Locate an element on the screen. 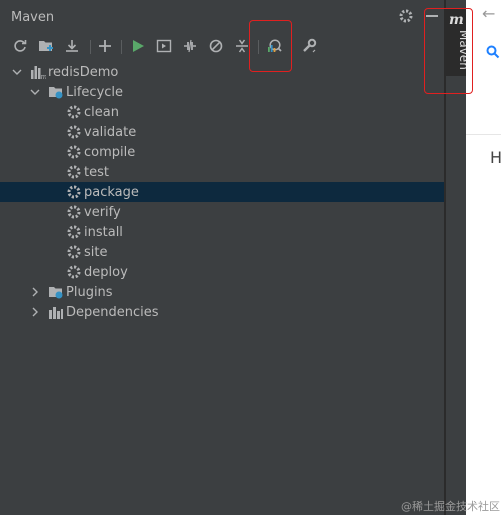 Image resolution: width=501 pixels, height=515 pixels. lifecycle-goal-clean: clean is located at coordinates (222, 112).